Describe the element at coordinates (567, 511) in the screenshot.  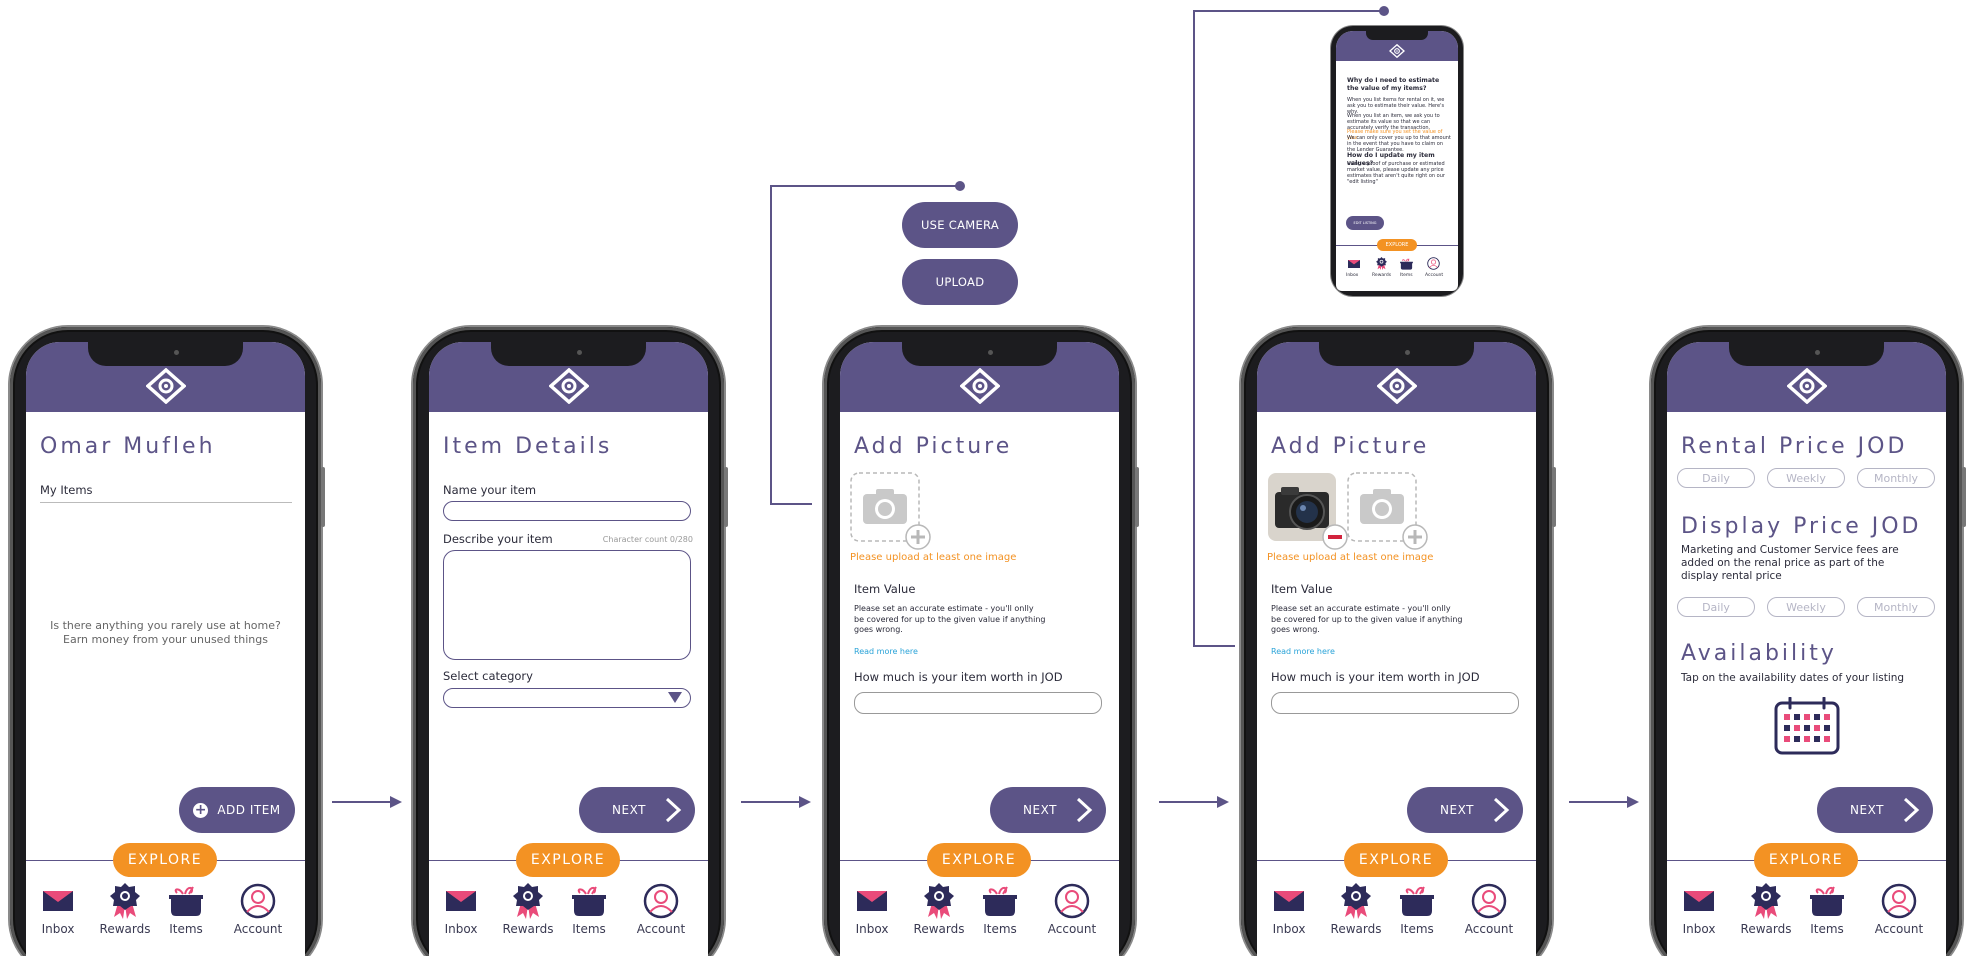
I see `item-name-input` at that location.